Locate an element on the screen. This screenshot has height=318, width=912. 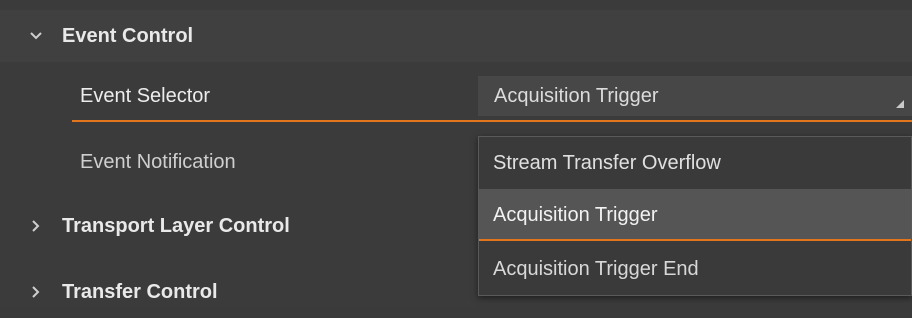
selected-row-underline is located at coordinates (492, 121).